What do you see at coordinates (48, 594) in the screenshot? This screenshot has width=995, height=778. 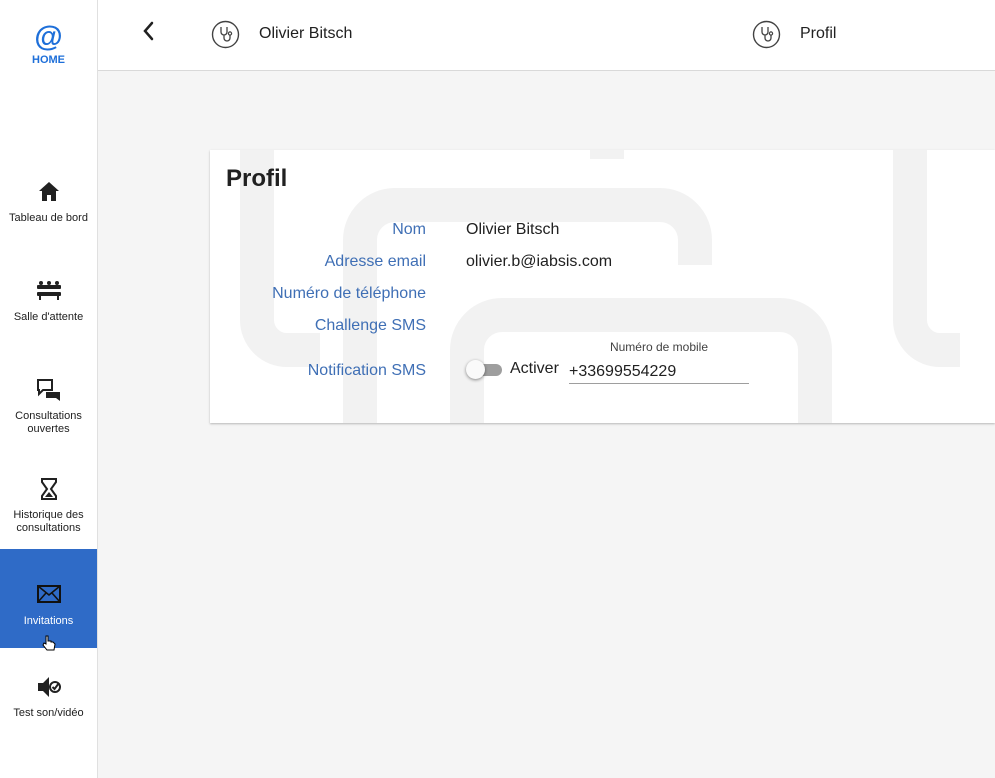 I see `mail-icon` at bounding box center [48, 594].